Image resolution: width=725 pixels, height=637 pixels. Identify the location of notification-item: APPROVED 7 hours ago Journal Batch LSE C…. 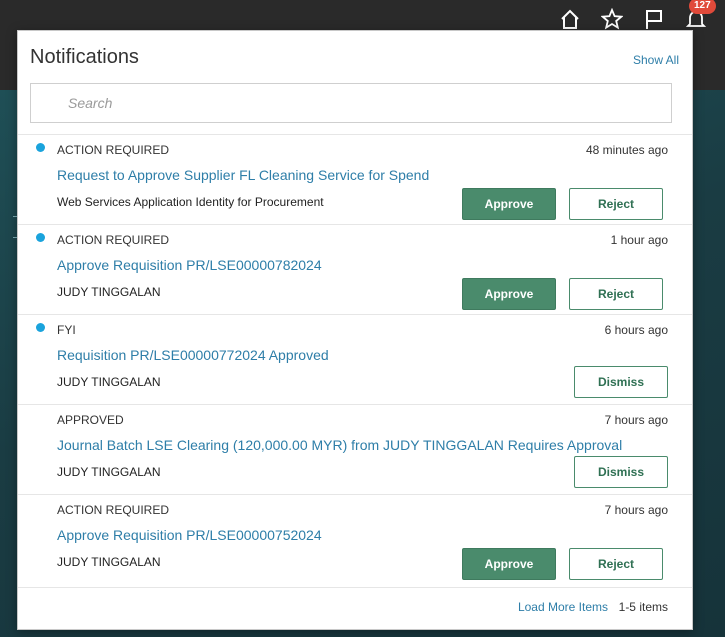
(355, 449).